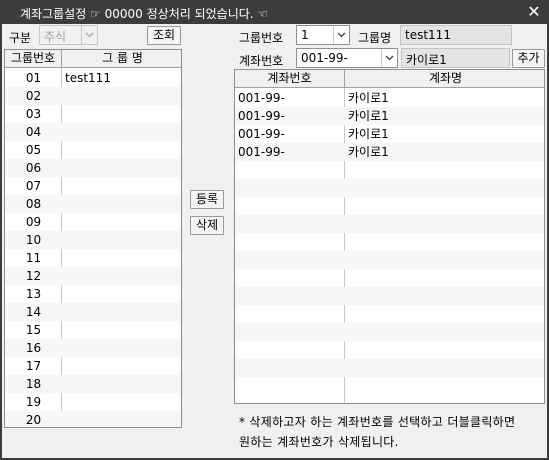 The width and height of the screenshot is (549, 460). I want to click on group-no-cell: 12, so click(33, 276).